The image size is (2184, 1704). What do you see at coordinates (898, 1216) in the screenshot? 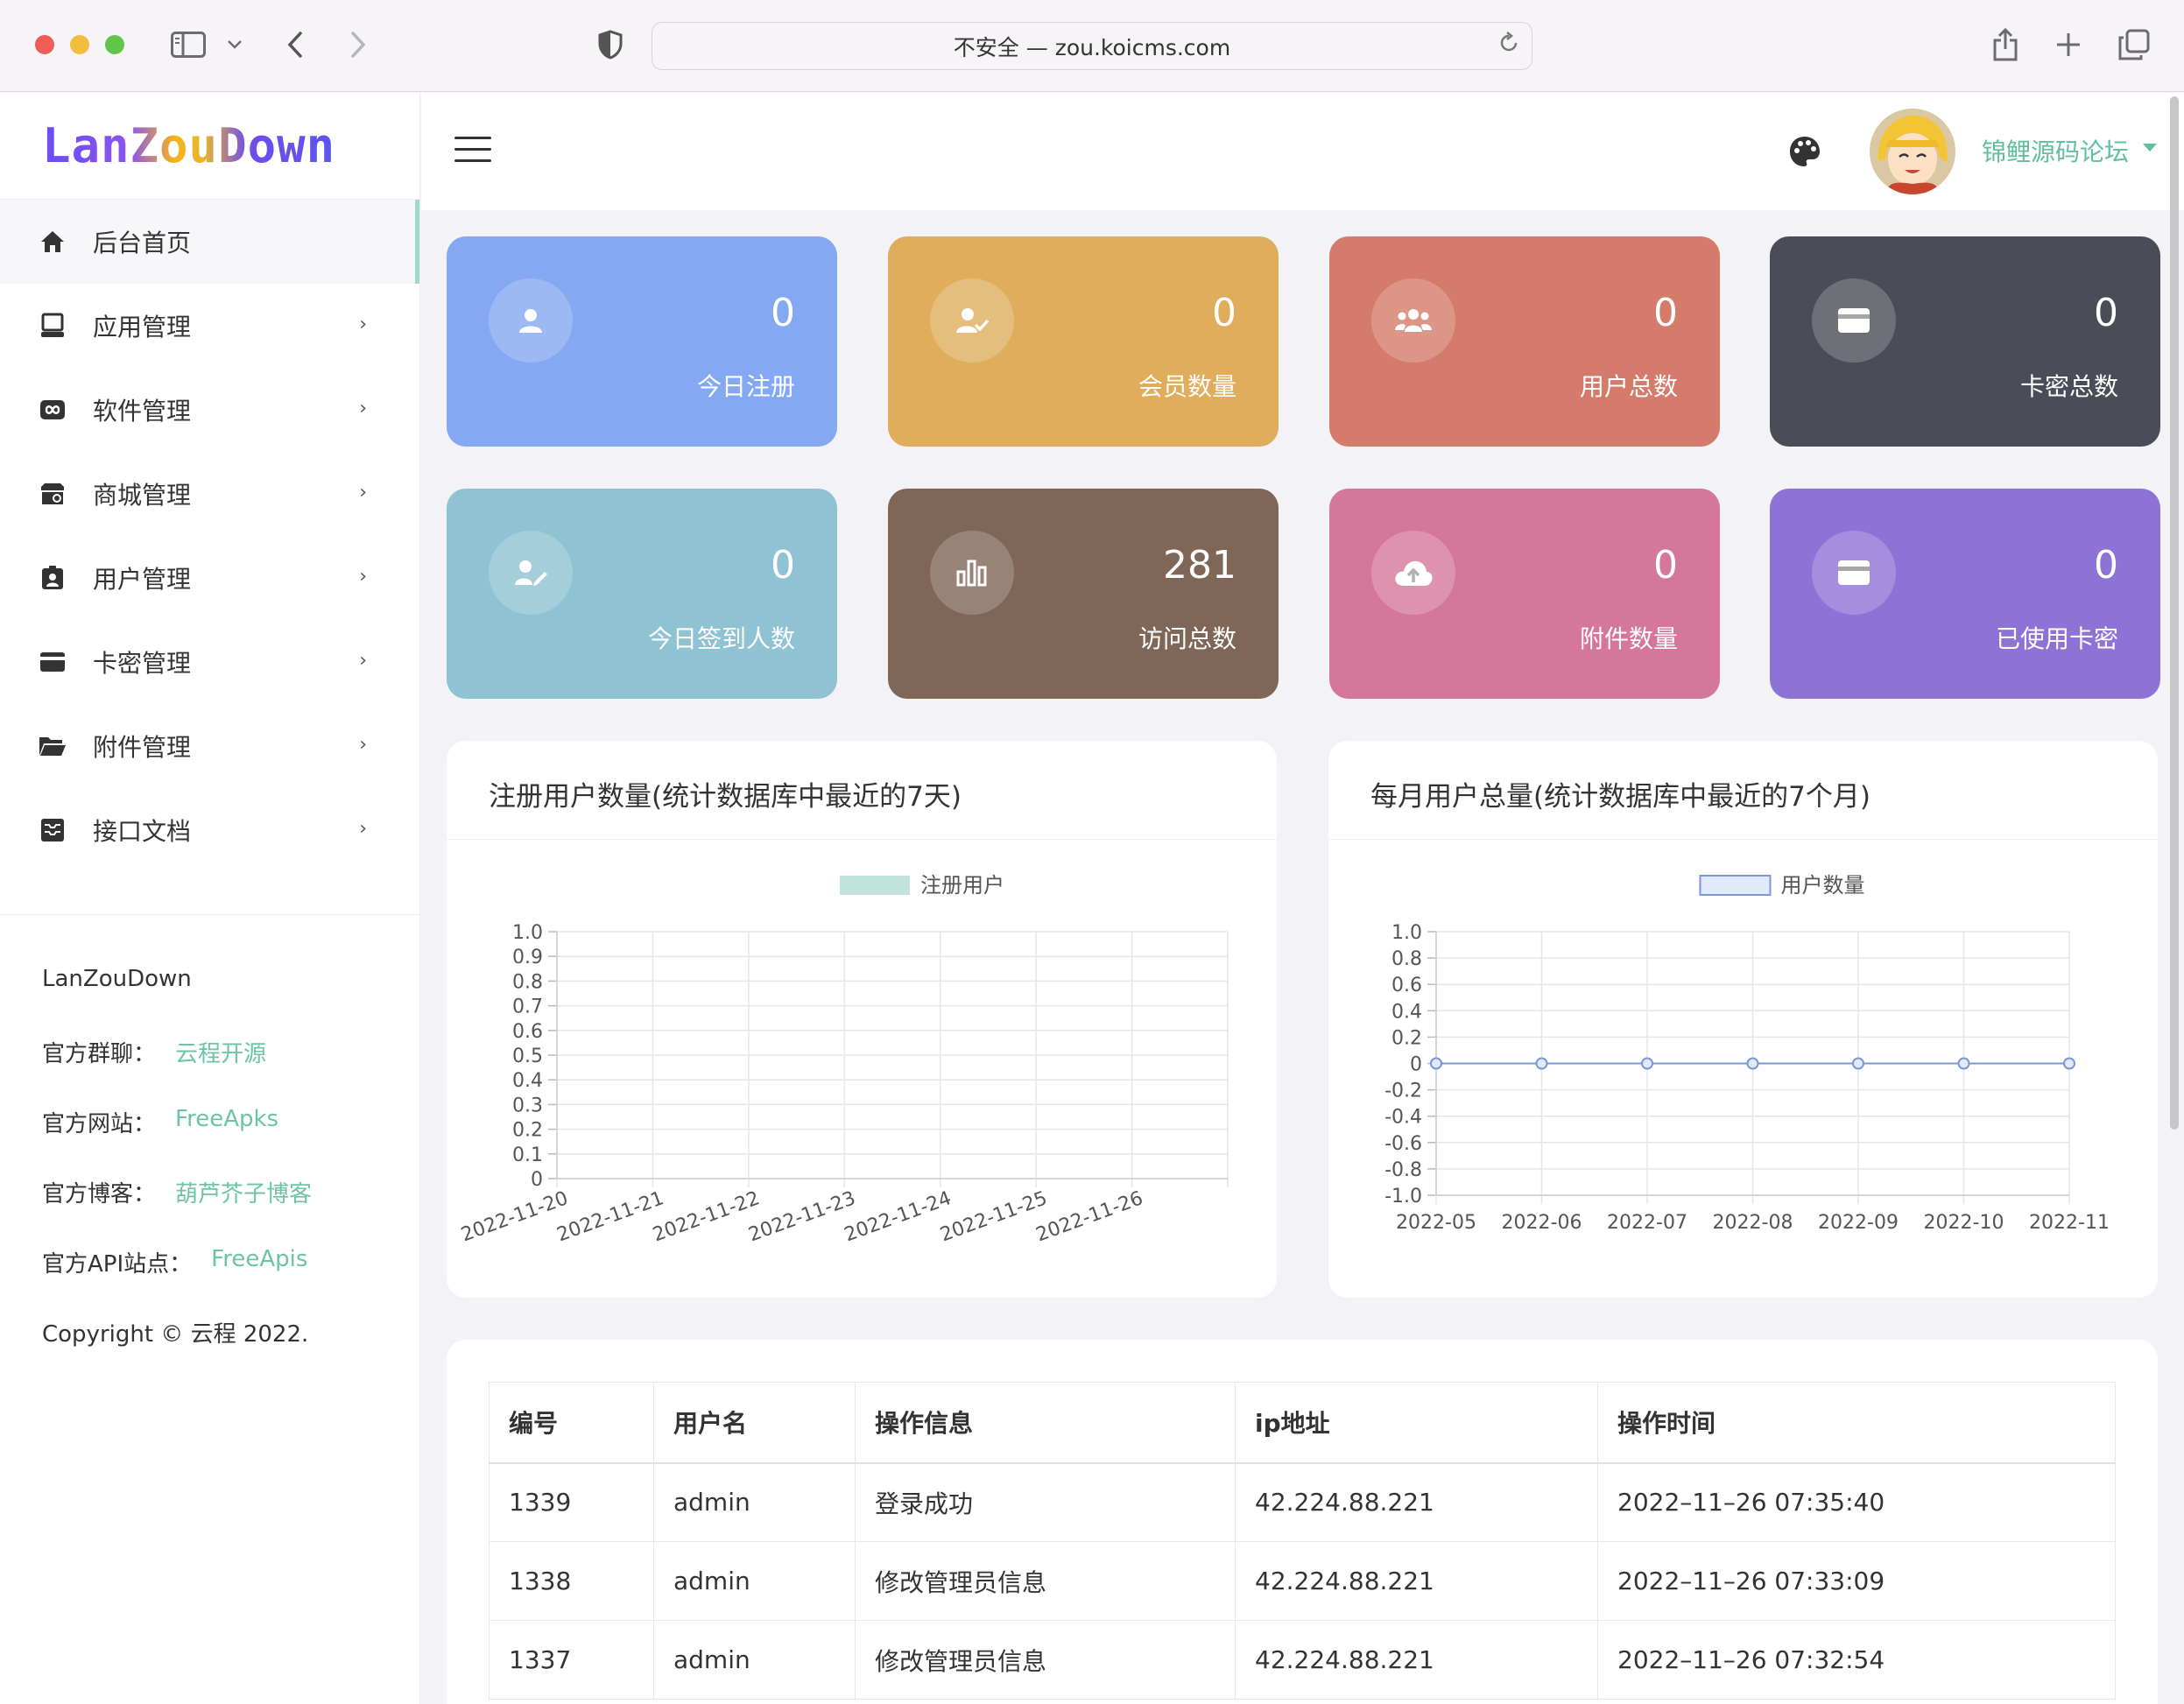
I see `x-tick-label: 2022-11-24` at bounding box center [898, 1216].